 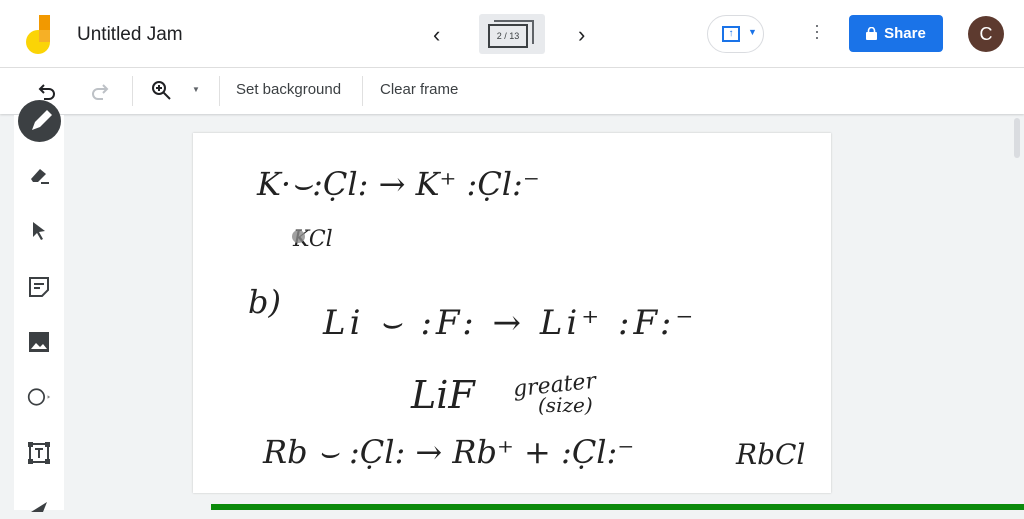 What do you see at coordinates (39, 453) in the screenshot?
I see `text-box-icon` at bounding box center [39, 453].